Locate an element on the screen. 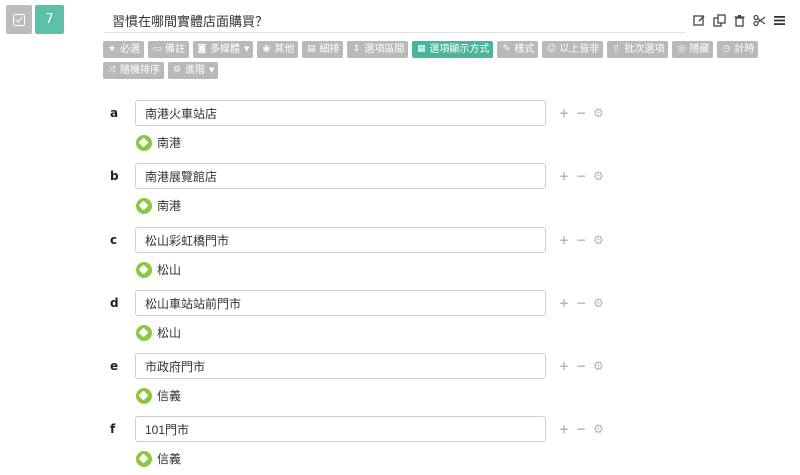  option-letter: b is located at coordinates (114, 176).